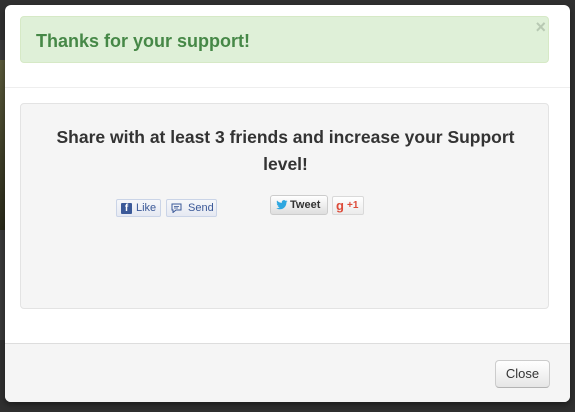 This screenshot has height=412, width=575. What do you see at coordinates (176, 208) in the screenshot?
I see `send-icon` at bounding box center [176, 208].